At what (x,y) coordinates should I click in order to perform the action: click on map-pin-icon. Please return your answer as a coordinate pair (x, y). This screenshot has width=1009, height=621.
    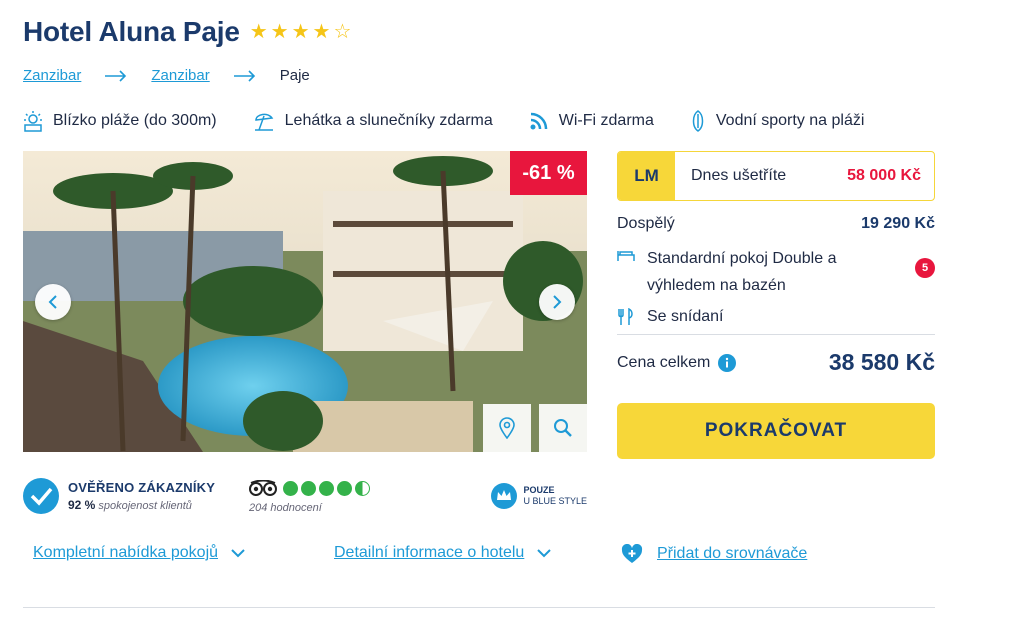
    Looking at the image, I should click on (507, 428).